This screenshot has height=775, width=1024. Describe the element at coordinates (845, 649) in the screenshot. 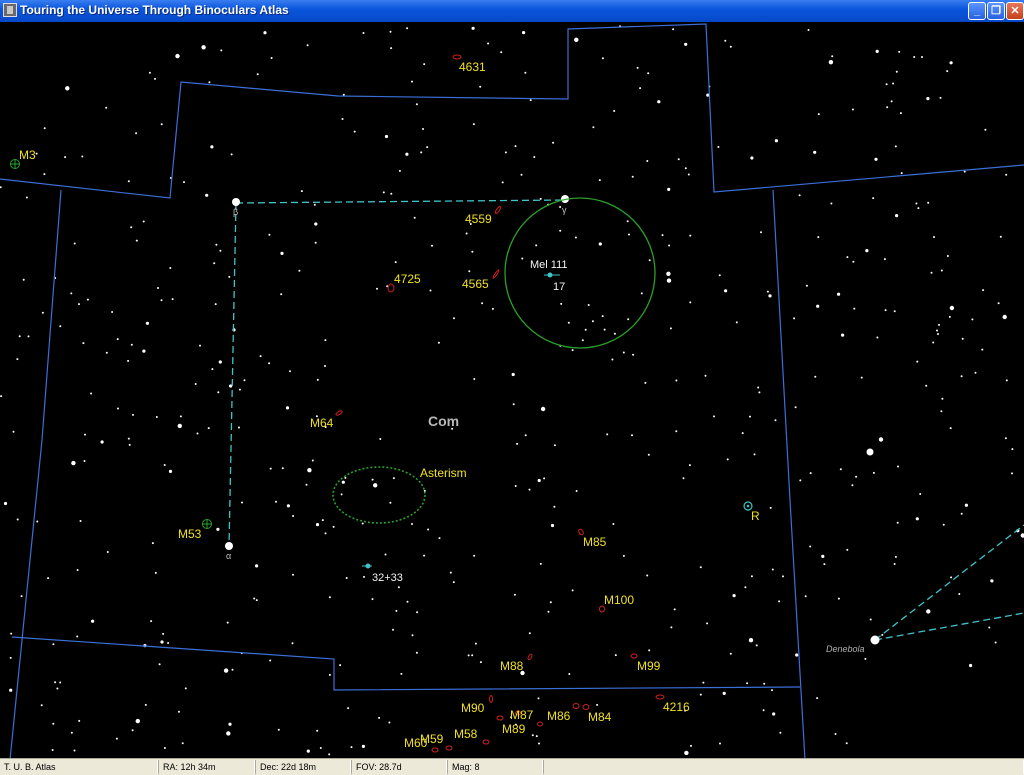

I see `label-denebola: Denebola` at that location.